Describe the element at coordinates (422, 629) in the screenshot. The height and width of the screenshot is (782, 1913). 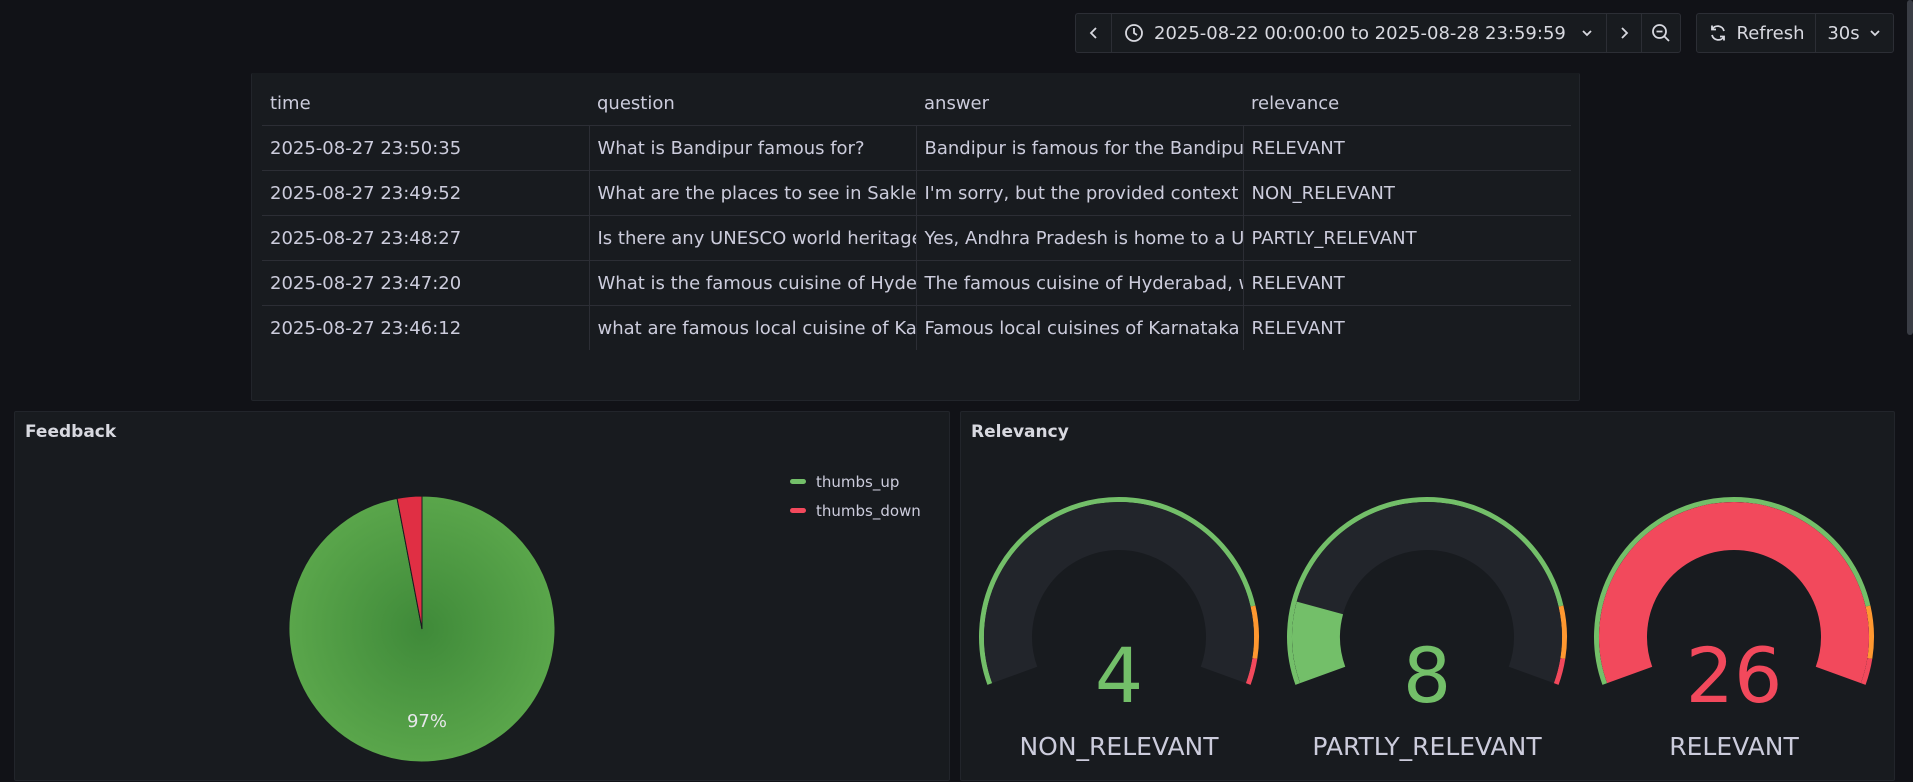
I see `feedback-pie-chart: 97%` at that location.